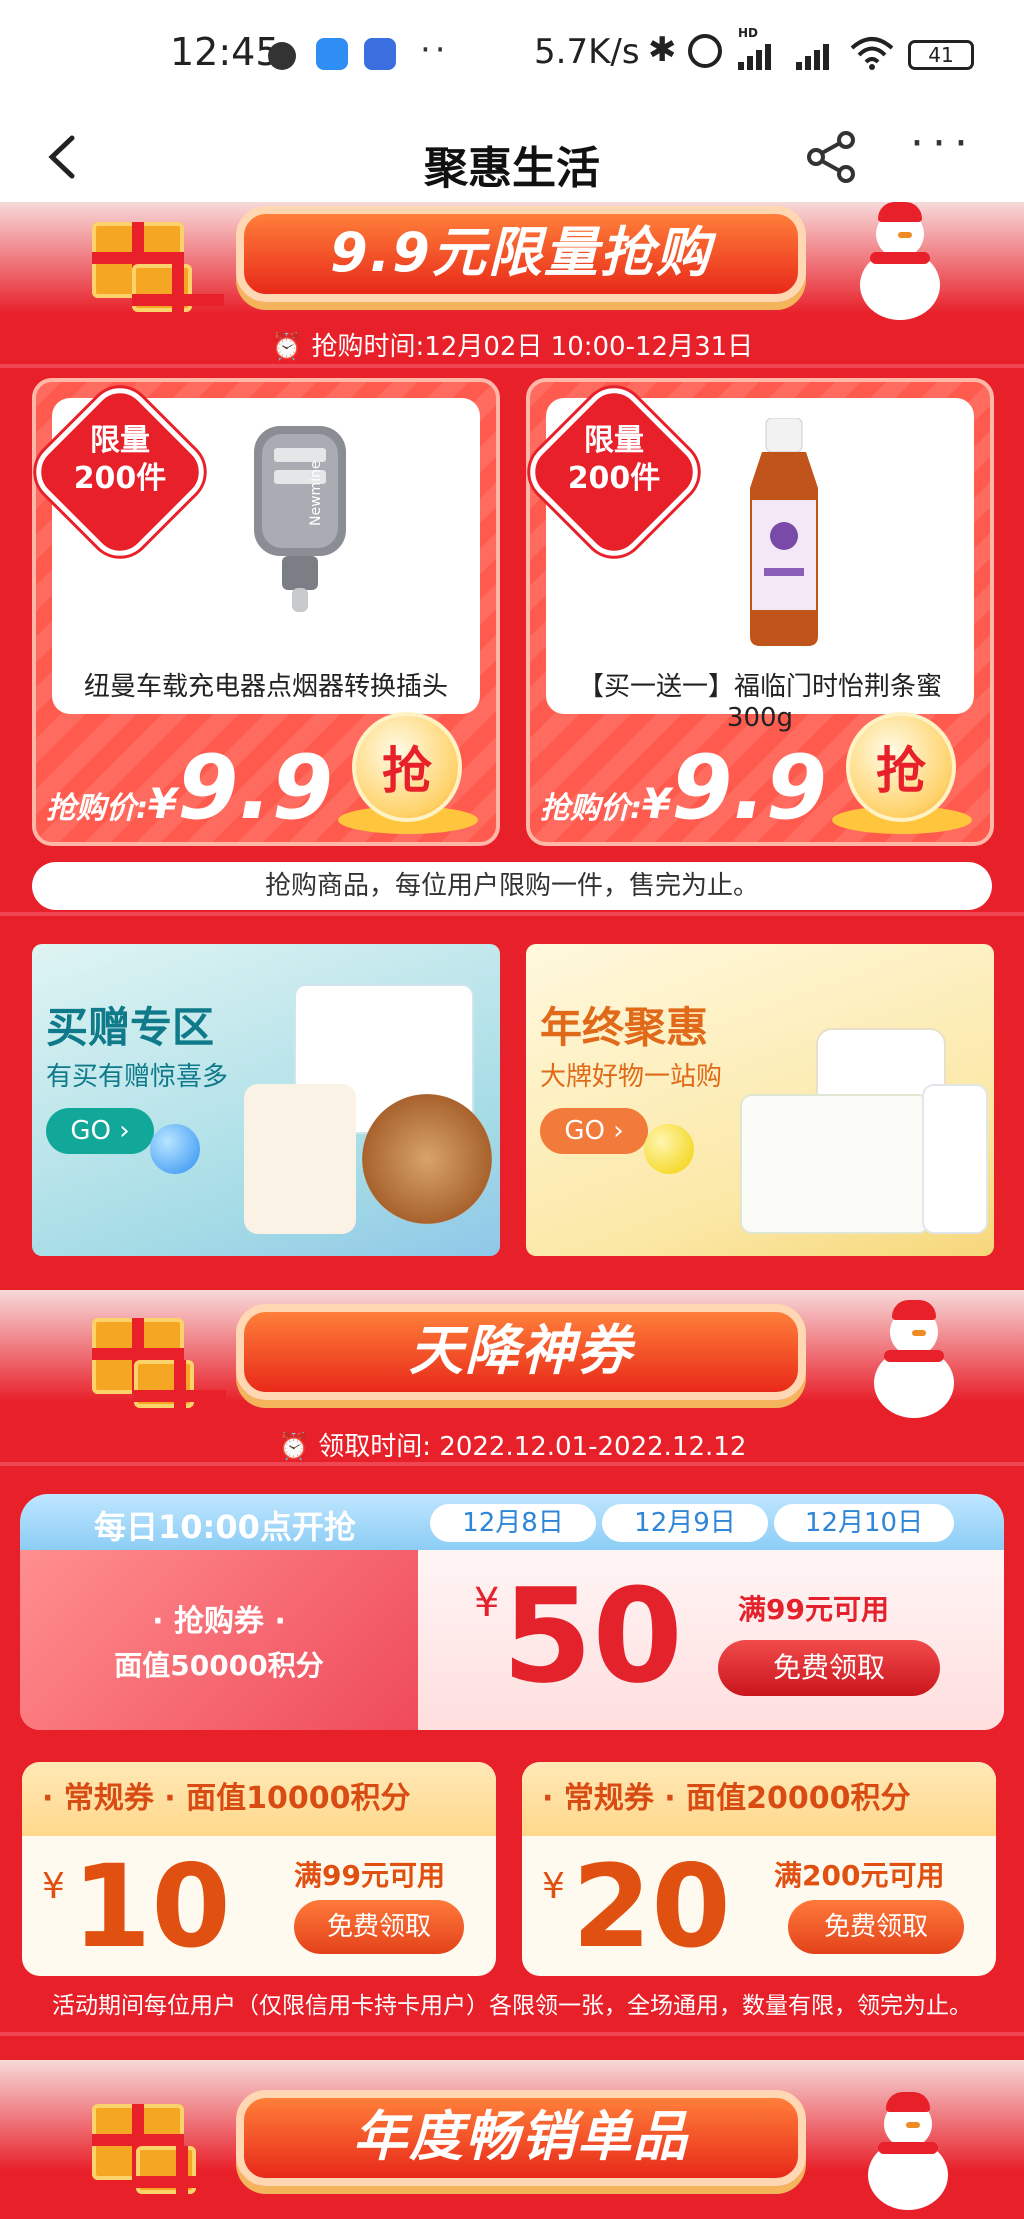 Image resolution: width=1024 pixels, height=2219 pixels. Describe the element at coordinates (265, 687) in the screenshot. I see `product-name: 纽曼车载充电器点烟器转换插头` at that location.